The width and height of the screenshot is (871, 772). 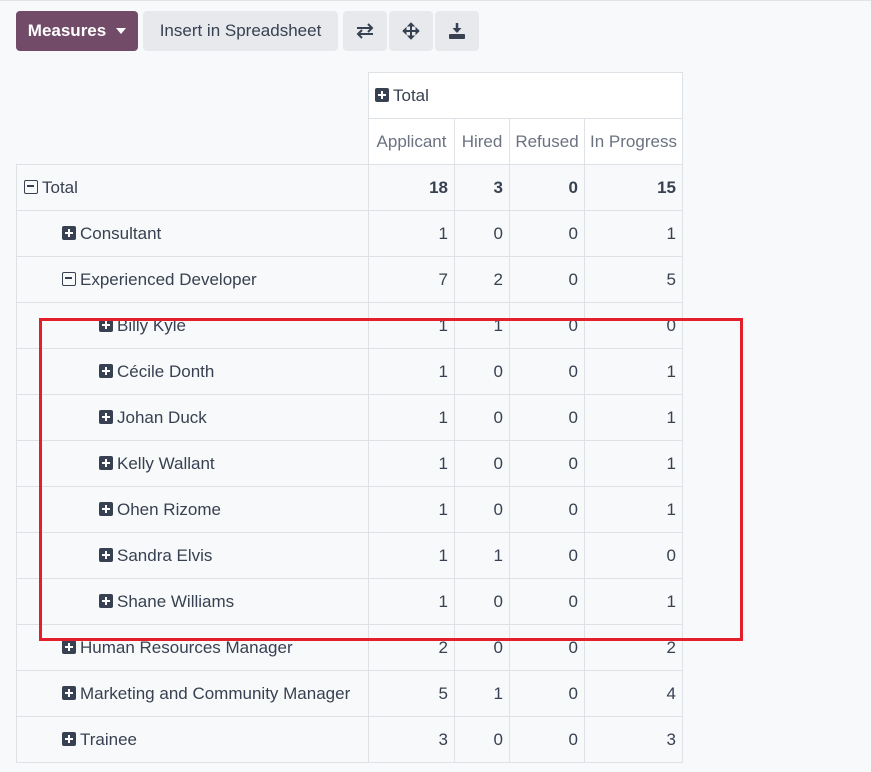 I want to click on row-header-label: Johan Duck, so click(x=162, y=417).